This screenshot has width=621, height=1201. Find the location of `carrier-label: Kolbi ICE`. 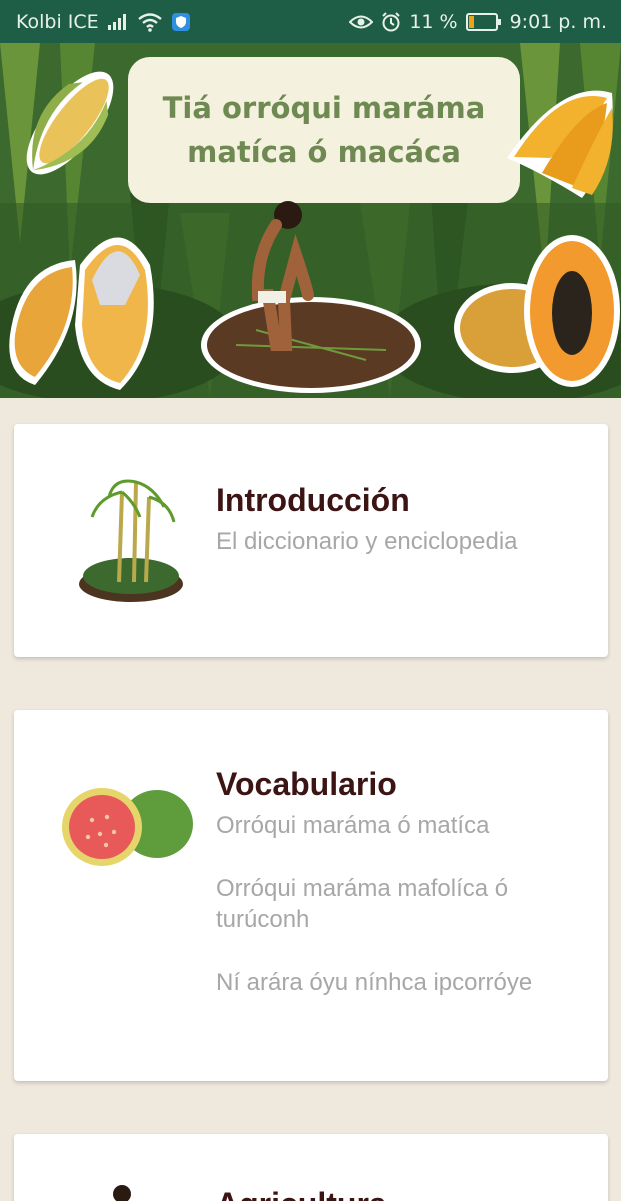

carrier-label: Kolbi ICE is located at coordinates (57, 21).